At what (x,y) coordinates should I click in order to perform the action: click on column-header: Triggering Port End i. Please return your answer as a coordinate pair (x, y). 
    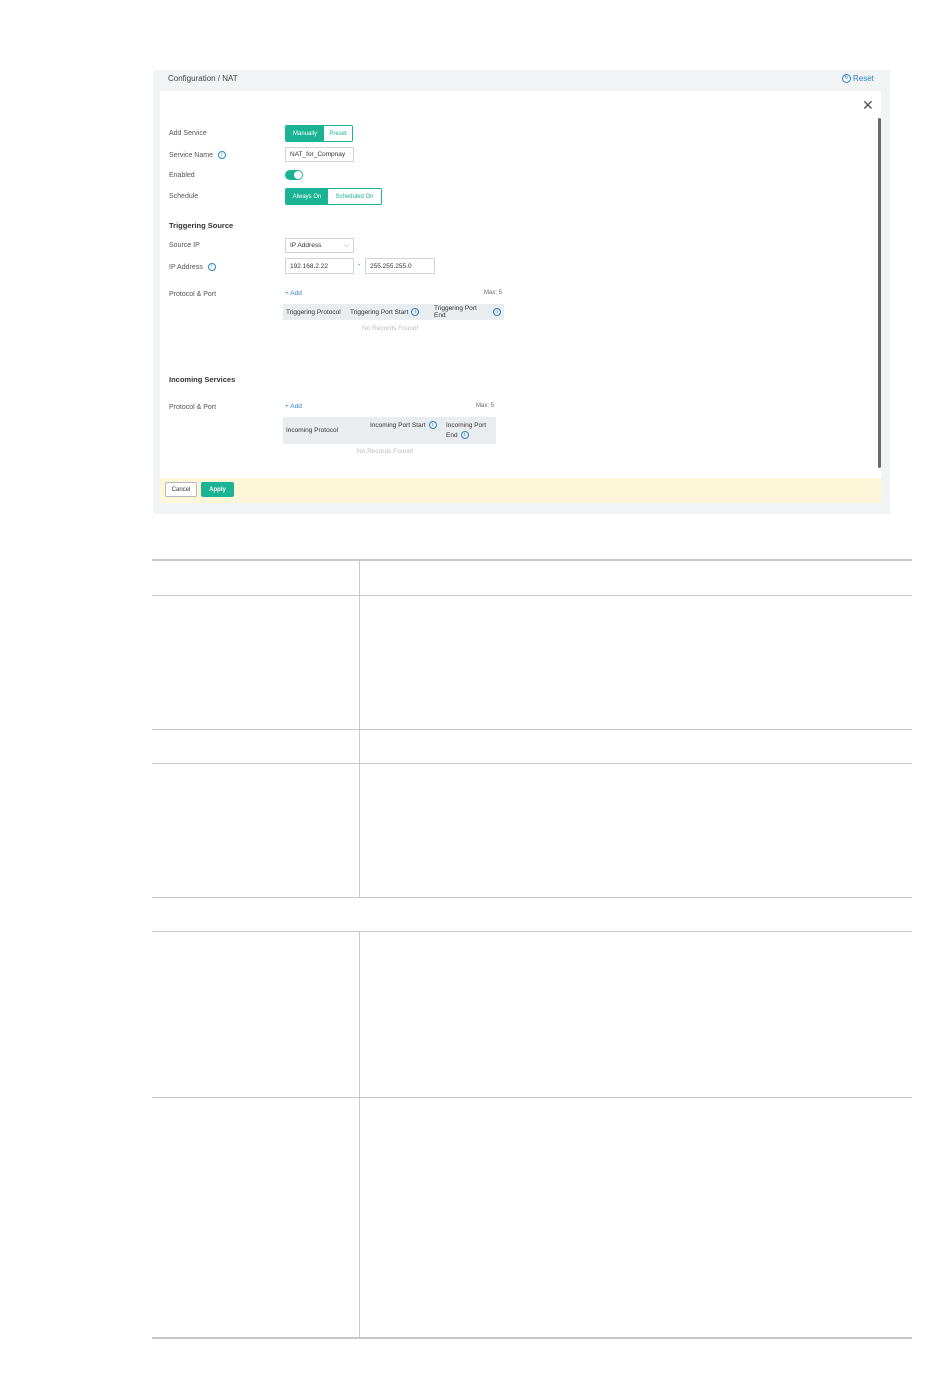
    Looking at the image, I should click on (467, 312).